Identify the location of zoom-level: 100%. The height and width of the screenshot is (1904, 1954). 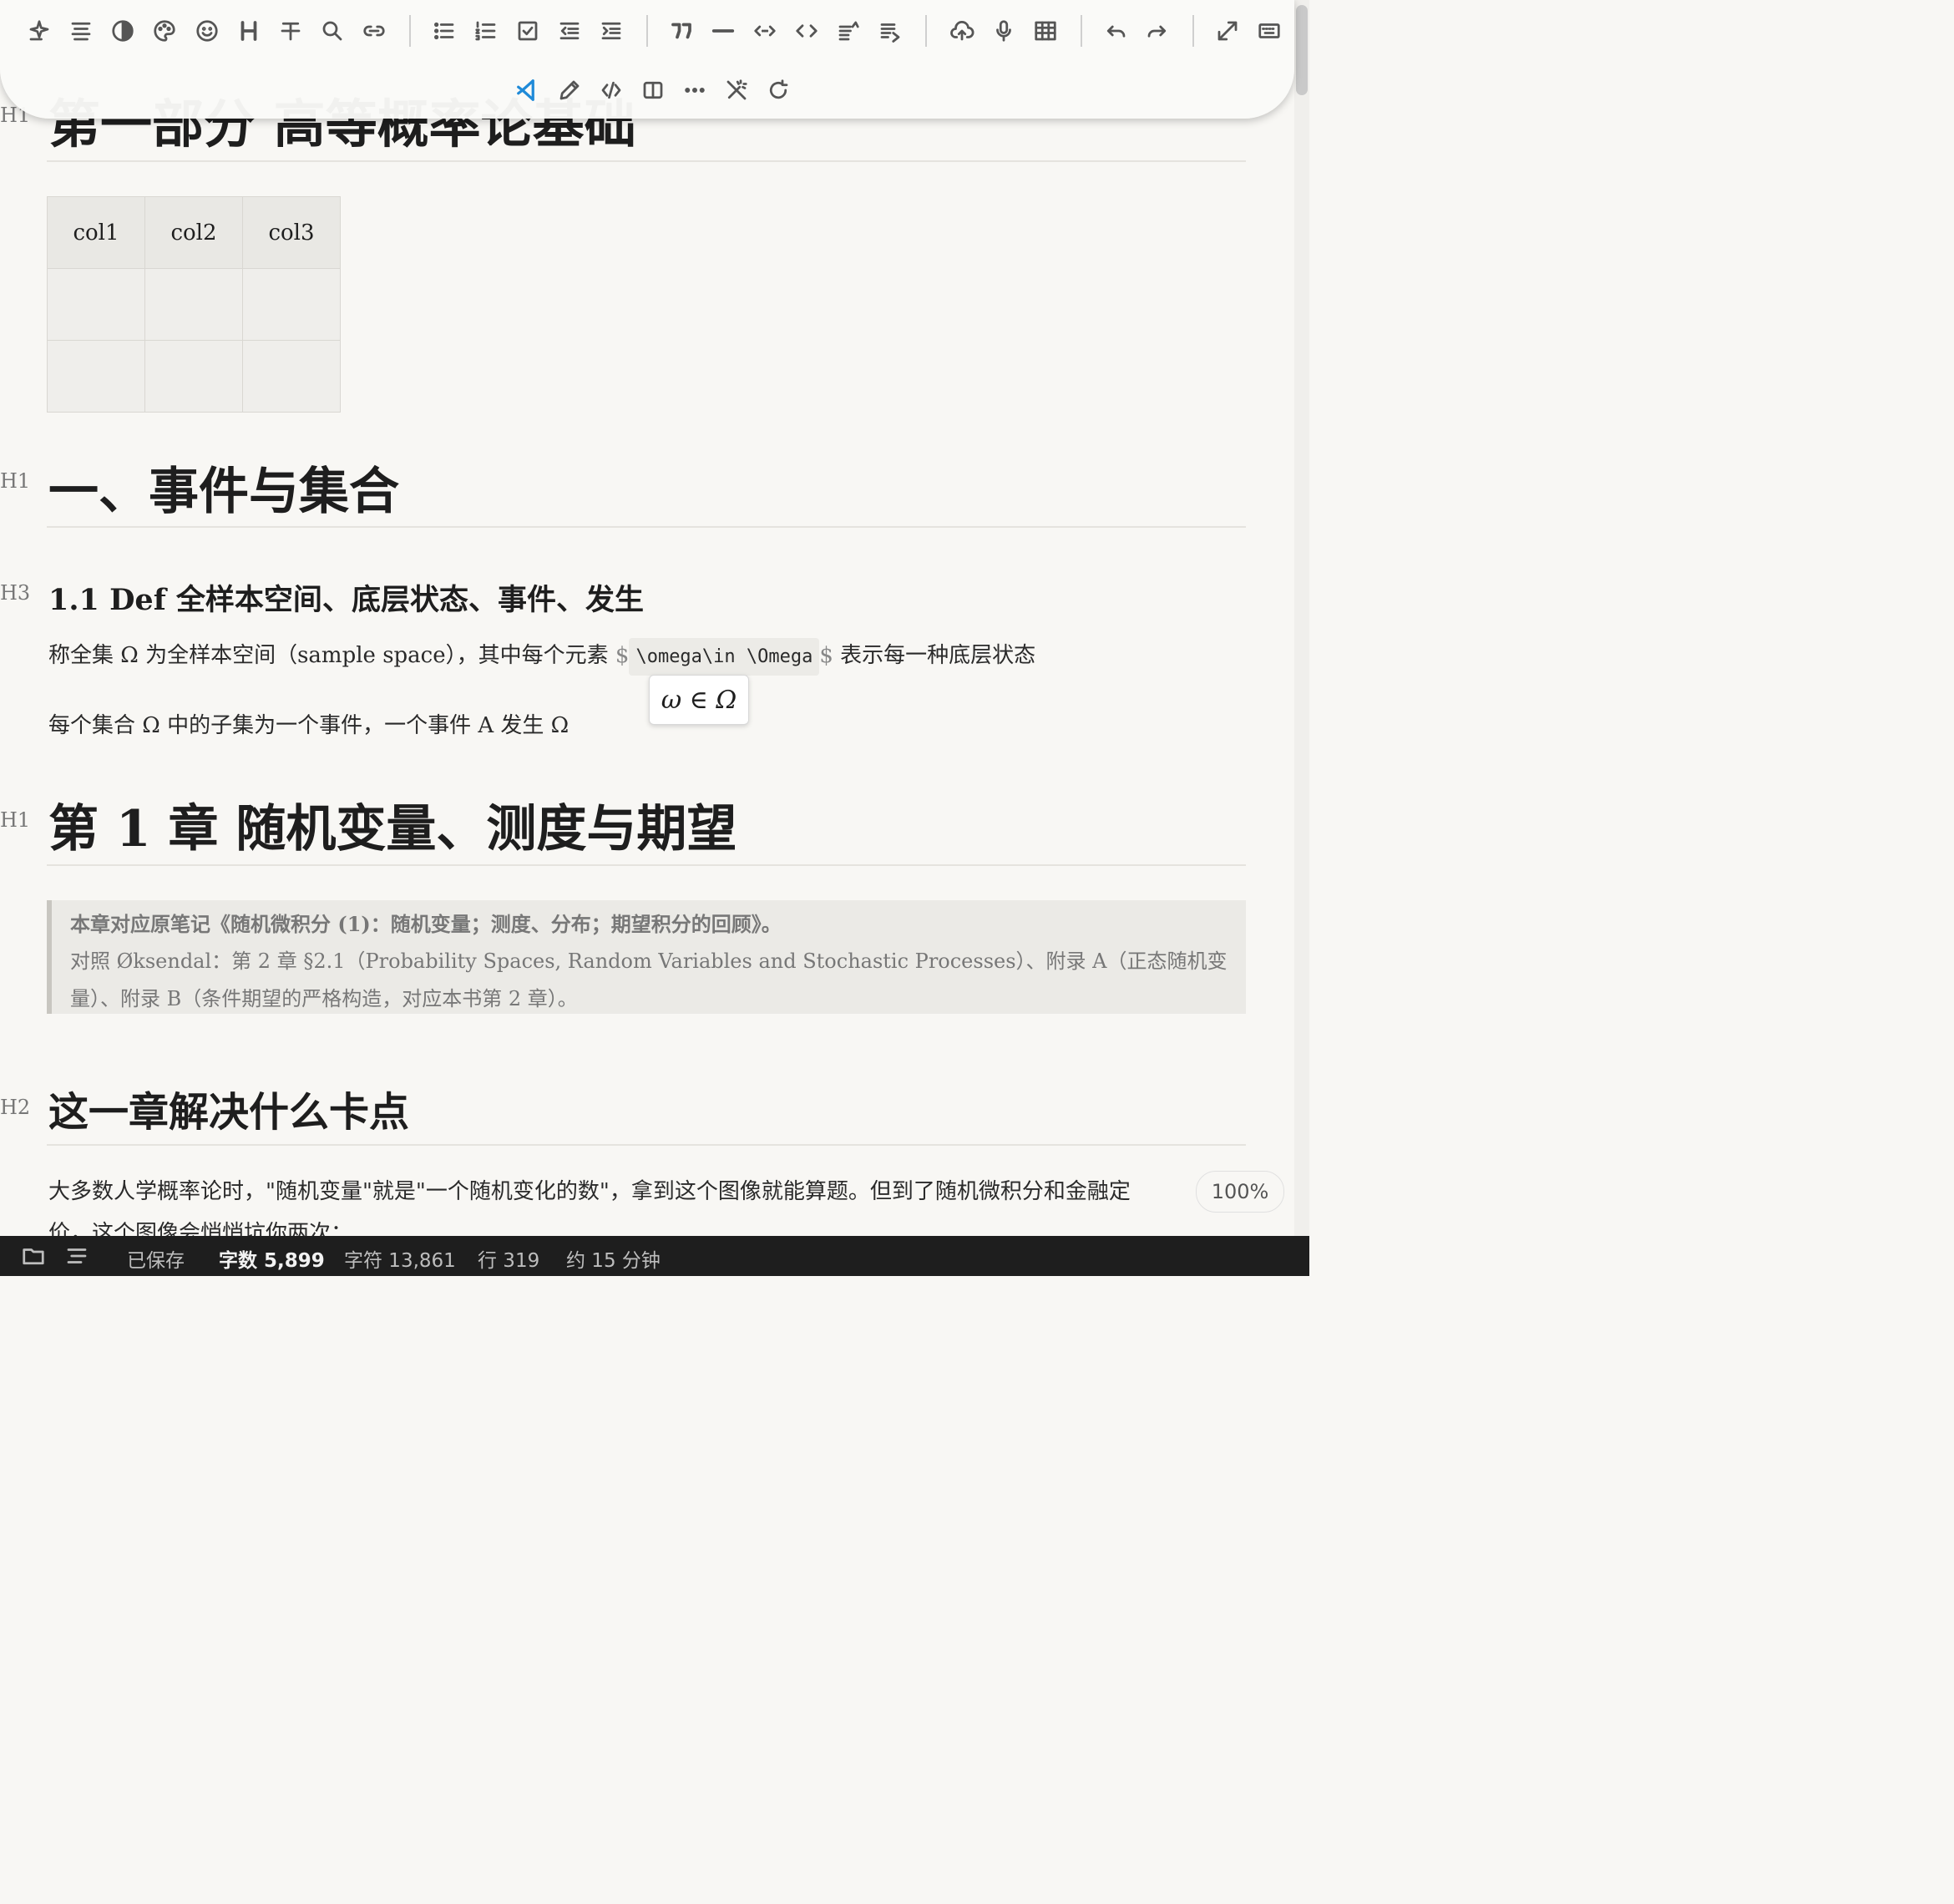
(1240, 1192).